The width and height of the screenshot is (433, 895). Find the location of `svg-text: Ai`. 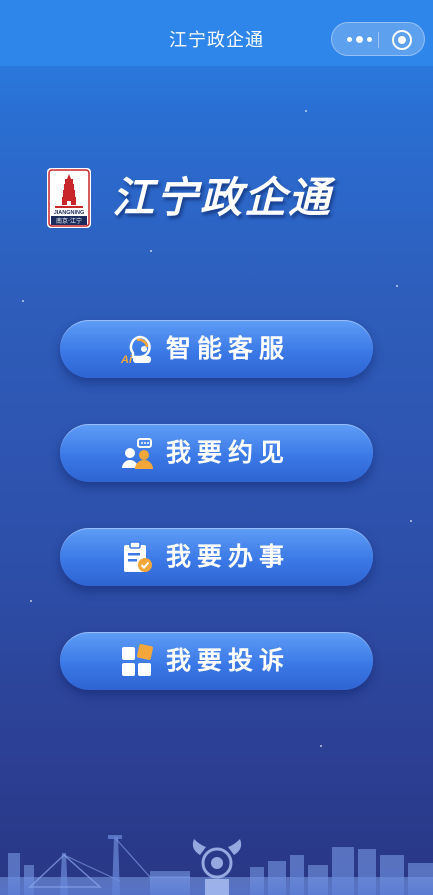

svg-text: Ai is located at coordinates (126, 360).